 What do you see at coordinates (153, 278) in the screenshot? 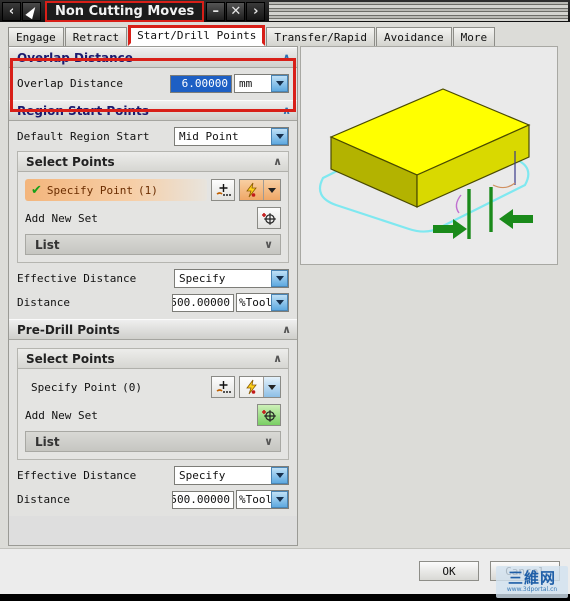
I see `region-effective-distance-row: Effective Distance Specify` at bounding box center [153, 278].